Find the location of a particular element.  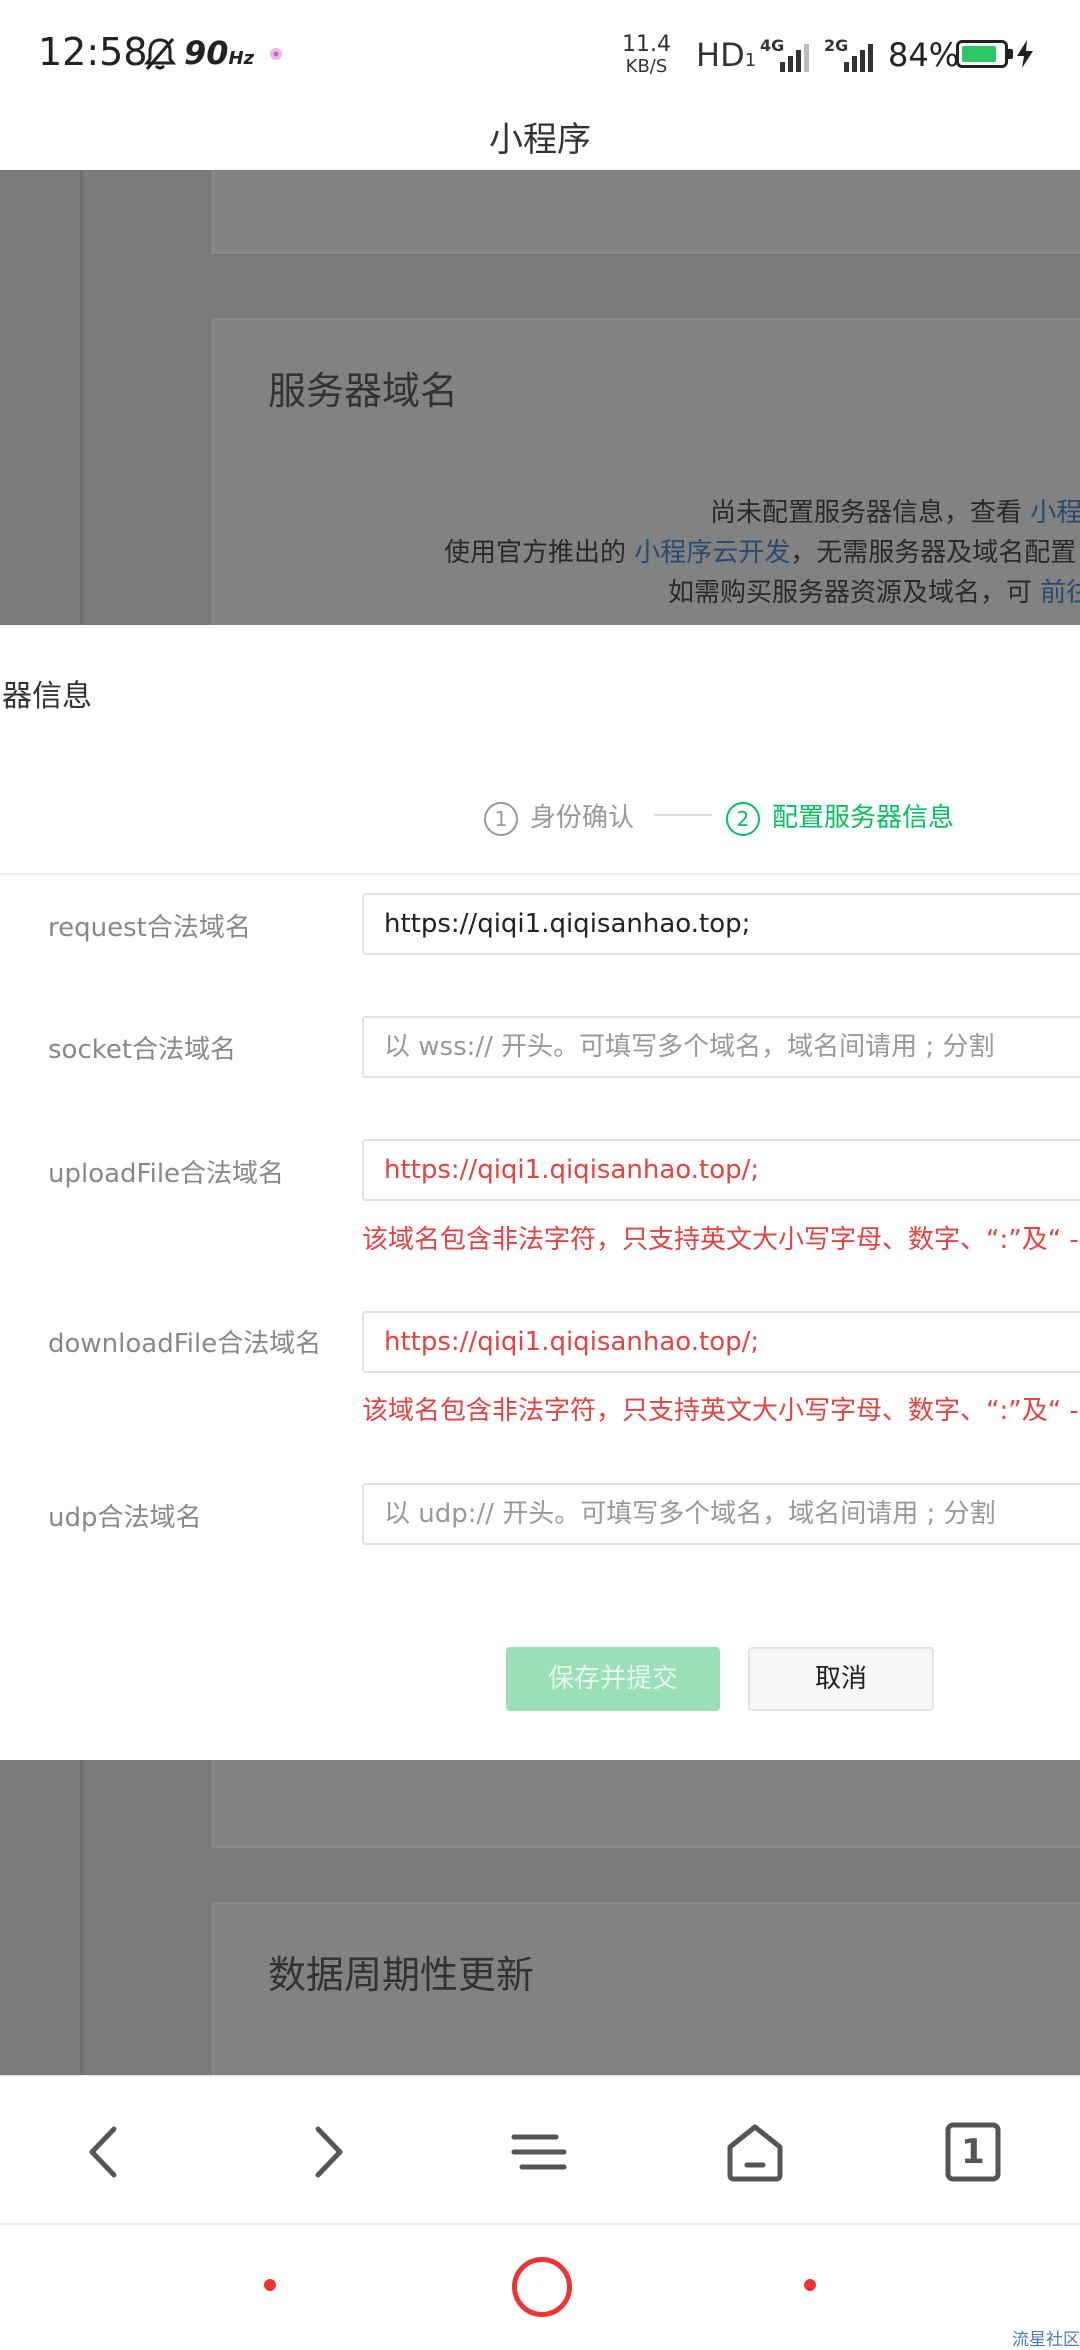

notification-icon is located at coordinates (276, 54).